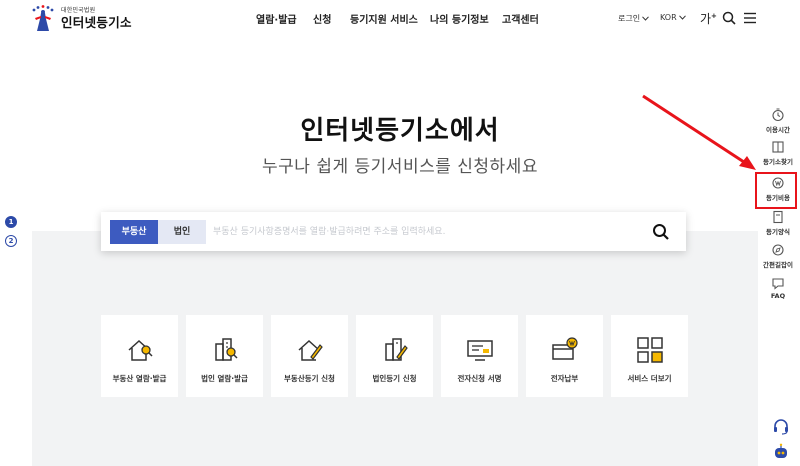 The height and width of the screenshot is (466, 800). What do you see at coordinates (224, 378) in the screenshot?
I see `service-card-label: 법인 열람·발급` at bounding box center [224, 378].